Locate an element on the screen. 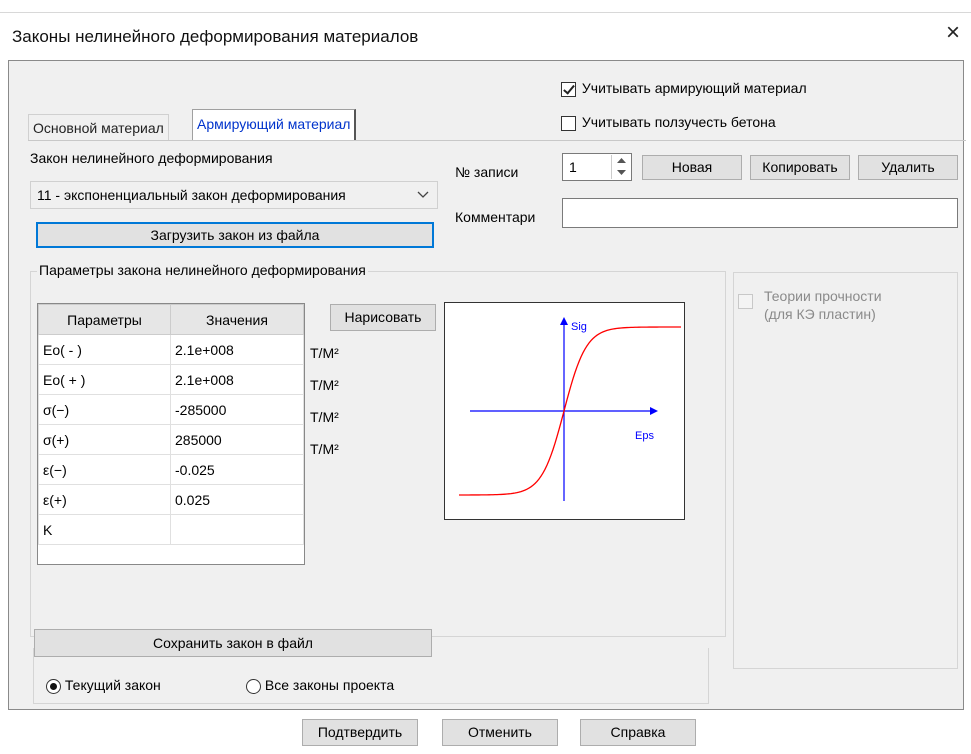 Image resolution: width=971 pixels, height=754 pixels. table-row: ε(−) -0.025 is located at coordinates (171, 469).